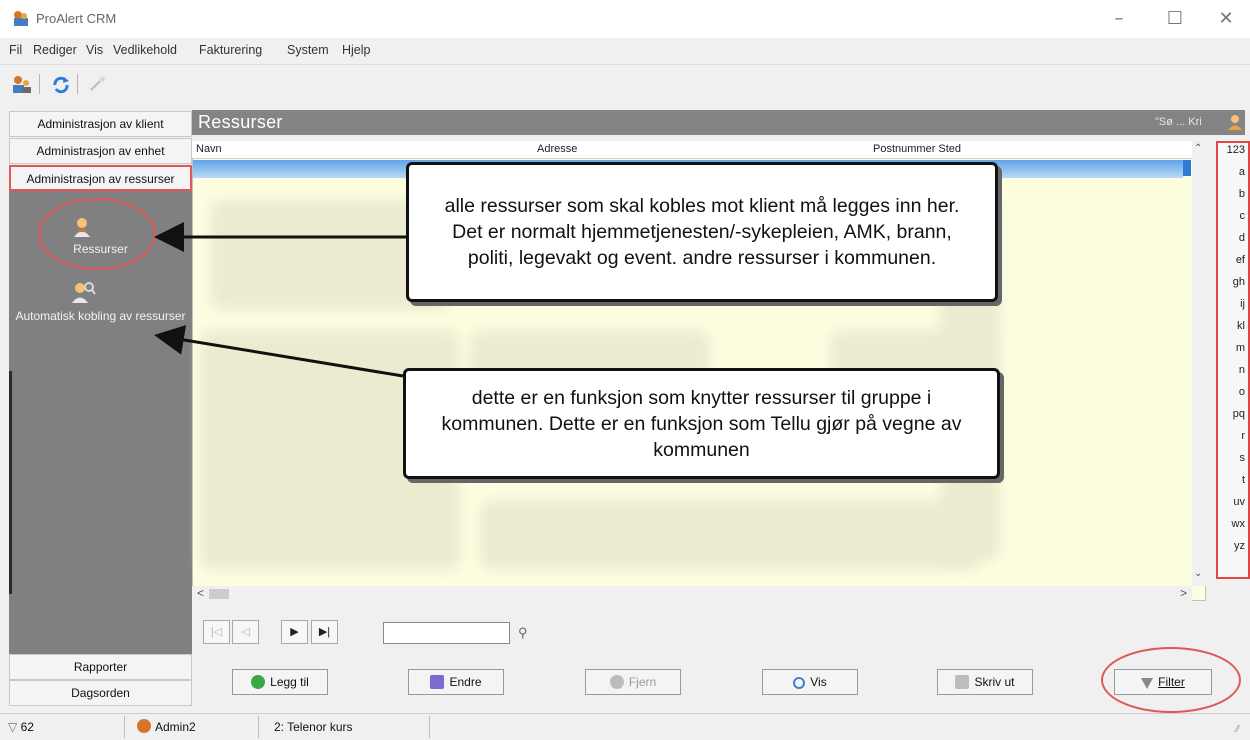  Describe the element at coordinates (1119, 19) in the screenshot. I see `minimize-button: –` at that location.